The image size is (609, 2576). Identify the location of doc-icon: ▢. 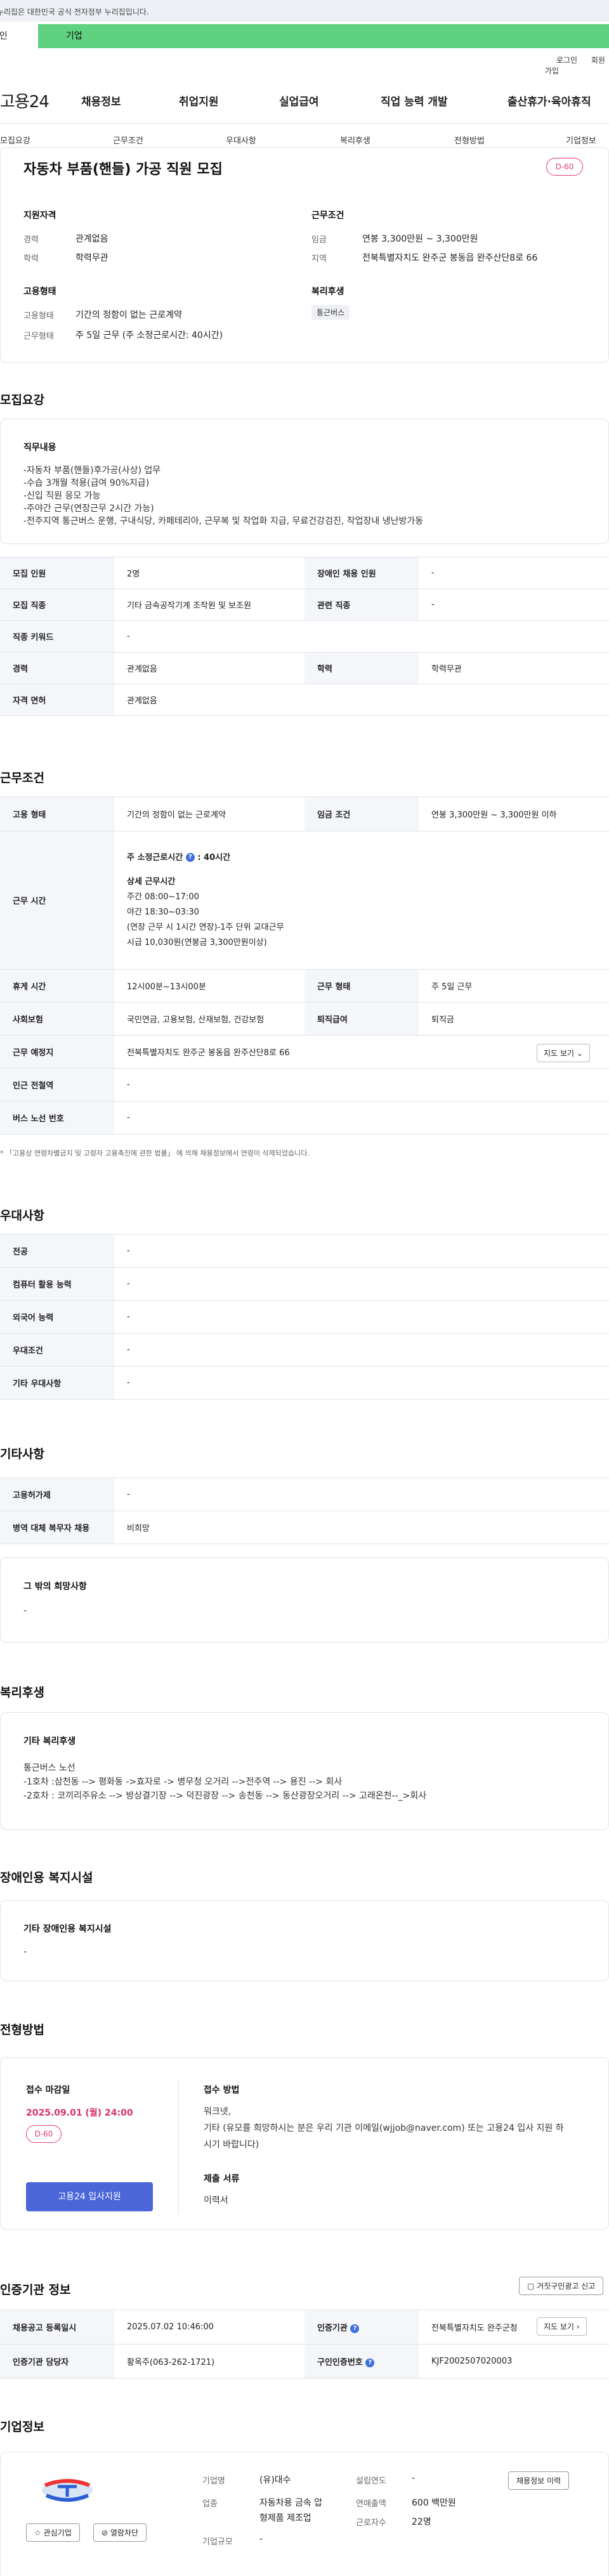
(532, 2286).